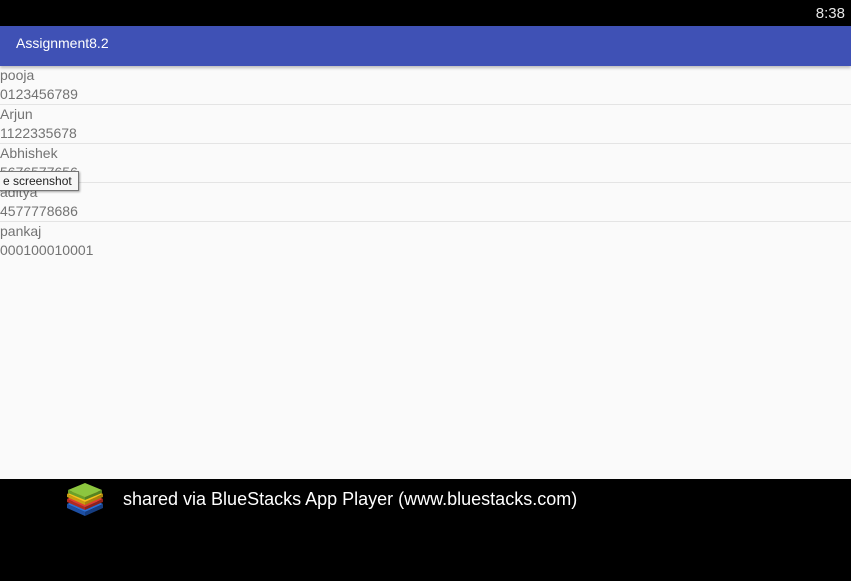 This screenshot has width=851, height=581. I want to click on contact-name: aditya, so click(19, 192).